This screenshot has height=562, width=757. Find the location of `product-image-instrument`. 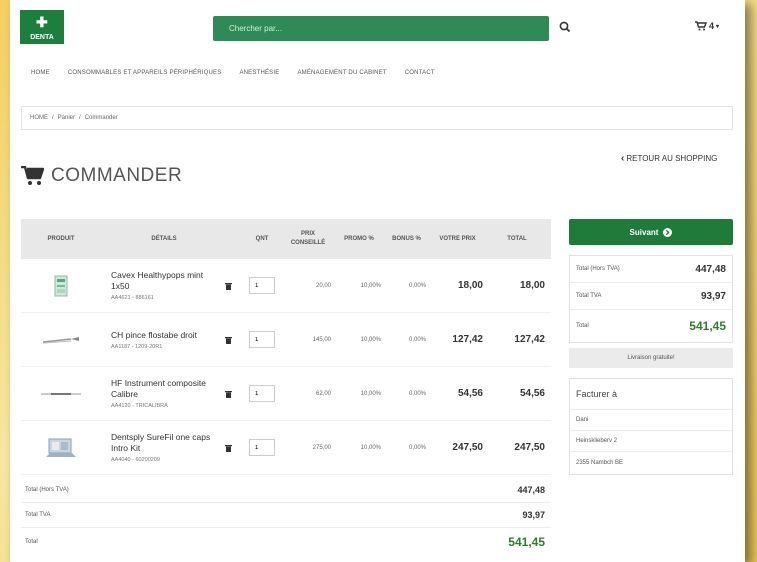

product-image-instrument is located at coordinates (61, 393).